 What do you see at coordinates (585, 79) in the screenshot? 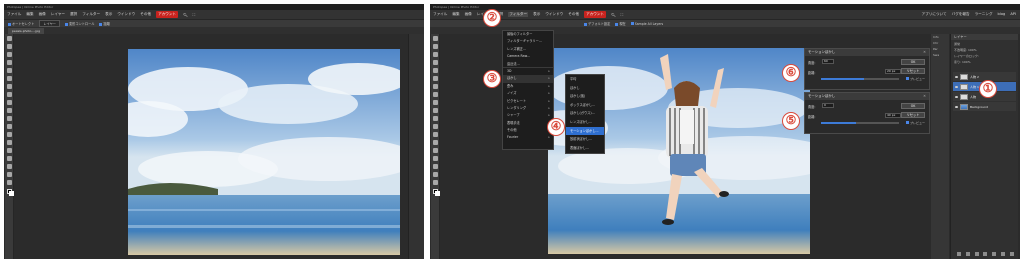
I see `blur-menu-item: 平均` at bounding box center [585, 79].